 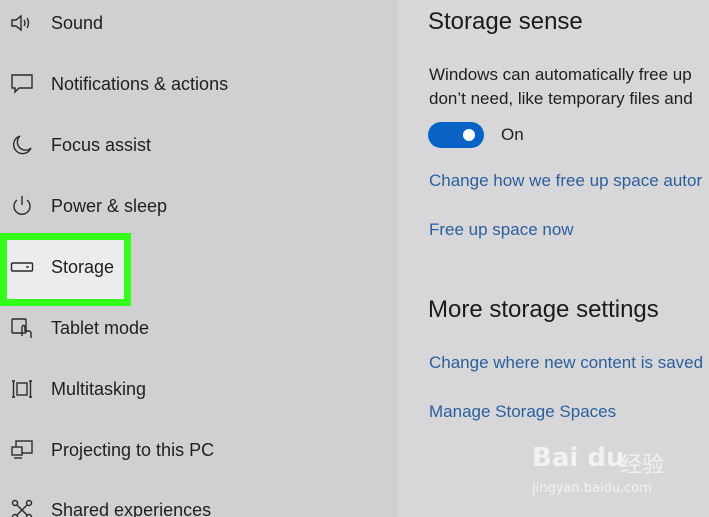 What do you see at coordinates (199, 389) in the screenshot?
I see `sidebar-item-multitasking: Multitasking` at bounding box center [199, 389].